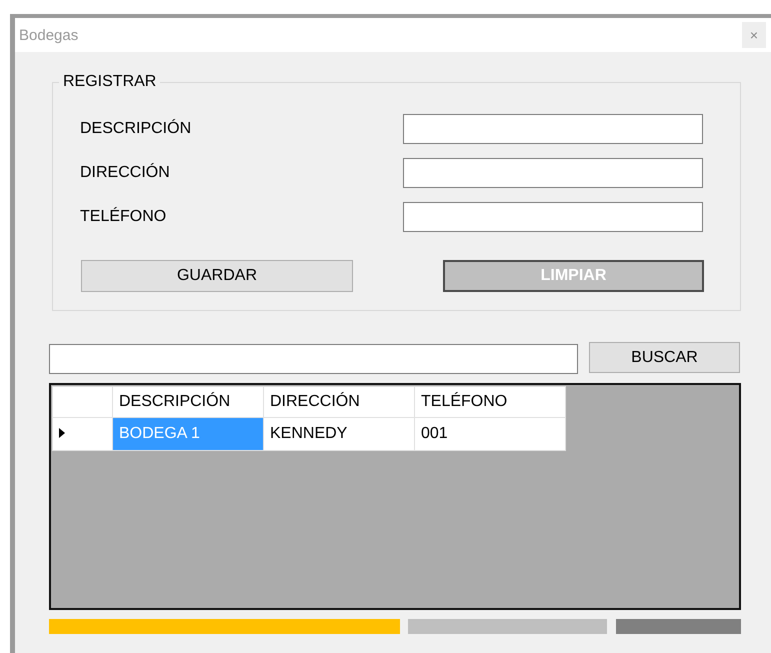 The height and width of the screenshot is (653, 771). I want to click on table-cell: KENNEDY, so click(339, 434).